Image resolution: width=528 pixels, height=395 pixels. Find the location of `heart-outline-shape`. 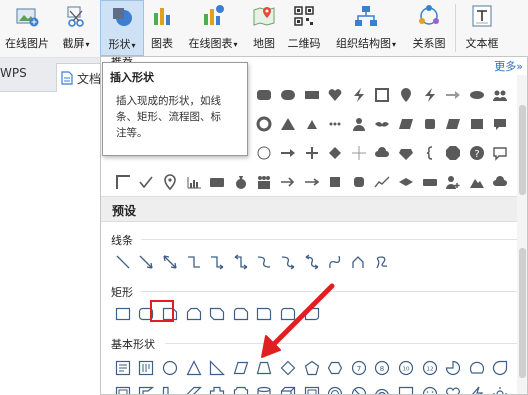

heart-outline-shape is located at coordinates (453, 388).